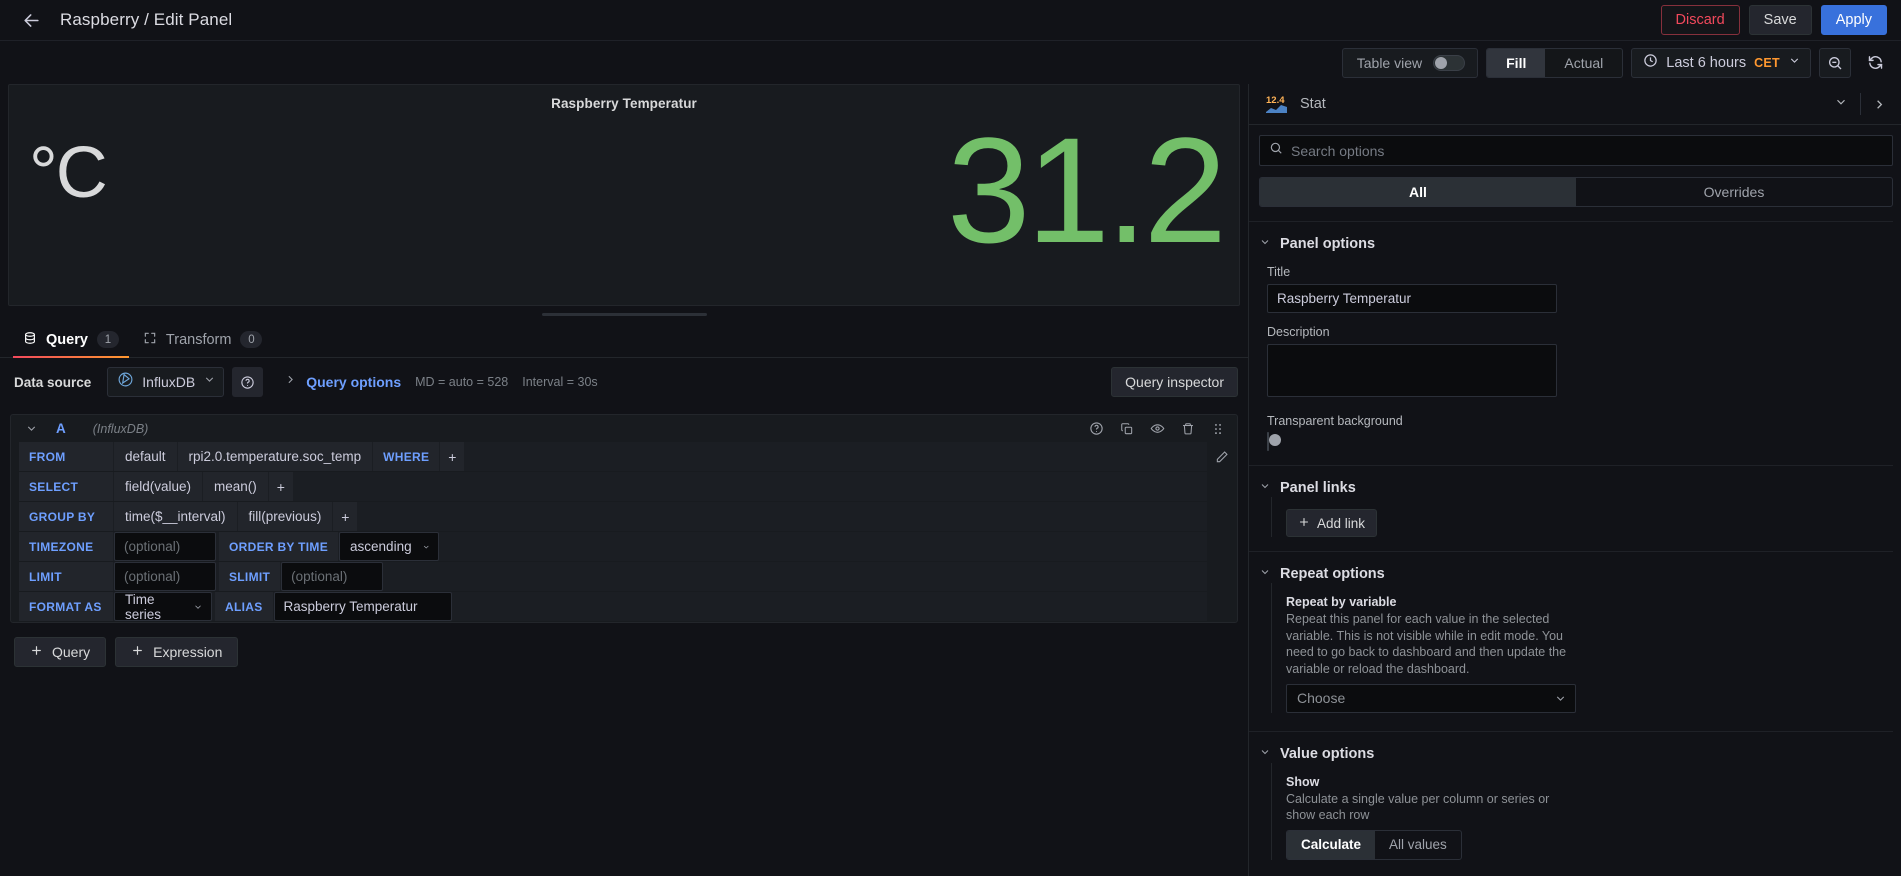 The image size is (1901, 876). What do you see at coordinates (244, 606) in the screenshot?
I see `alias-key: ALIAS` at bounding box center [244, 606].